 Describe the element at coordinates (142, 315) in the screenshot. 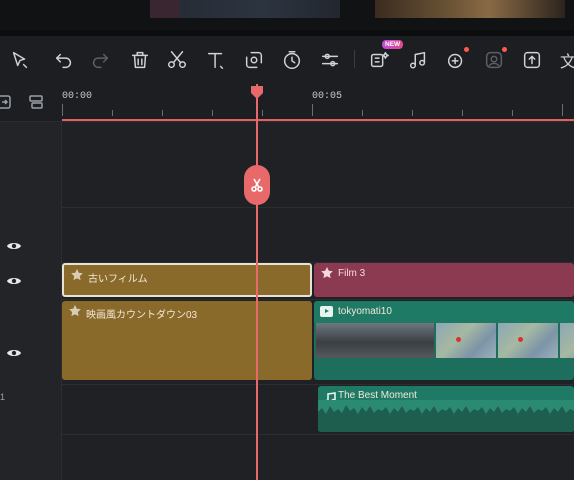

I see `clip-label: 映画風カウントダウン03` at that location.